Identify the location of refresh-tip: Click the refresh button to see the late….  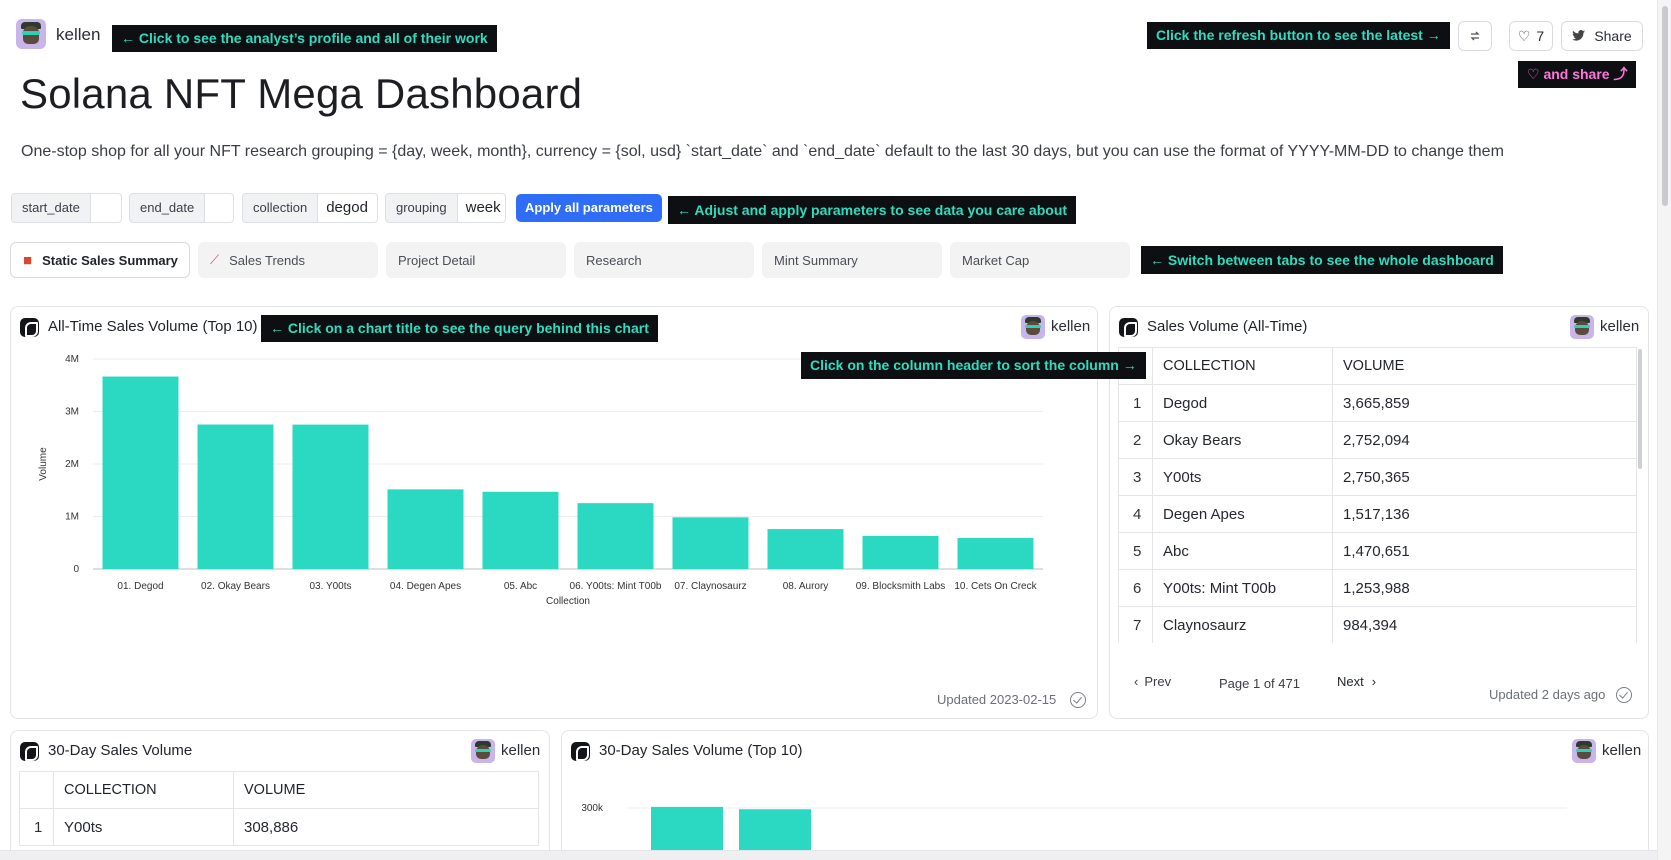
(1298, 35).